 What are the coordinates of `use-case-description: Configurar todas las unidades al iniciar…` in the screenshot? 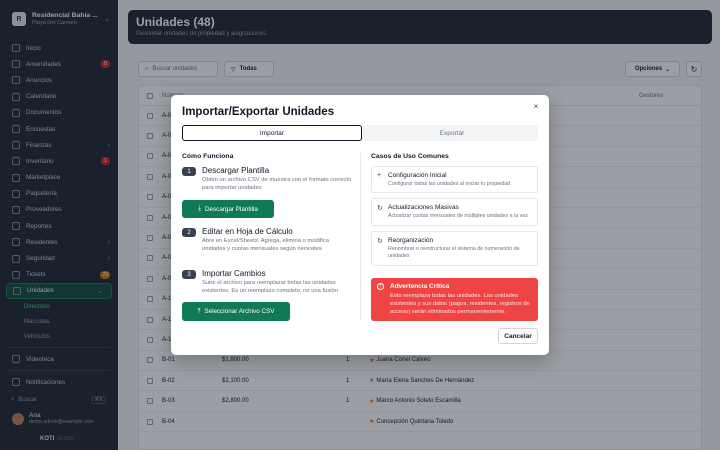 It's located at (449, 184).